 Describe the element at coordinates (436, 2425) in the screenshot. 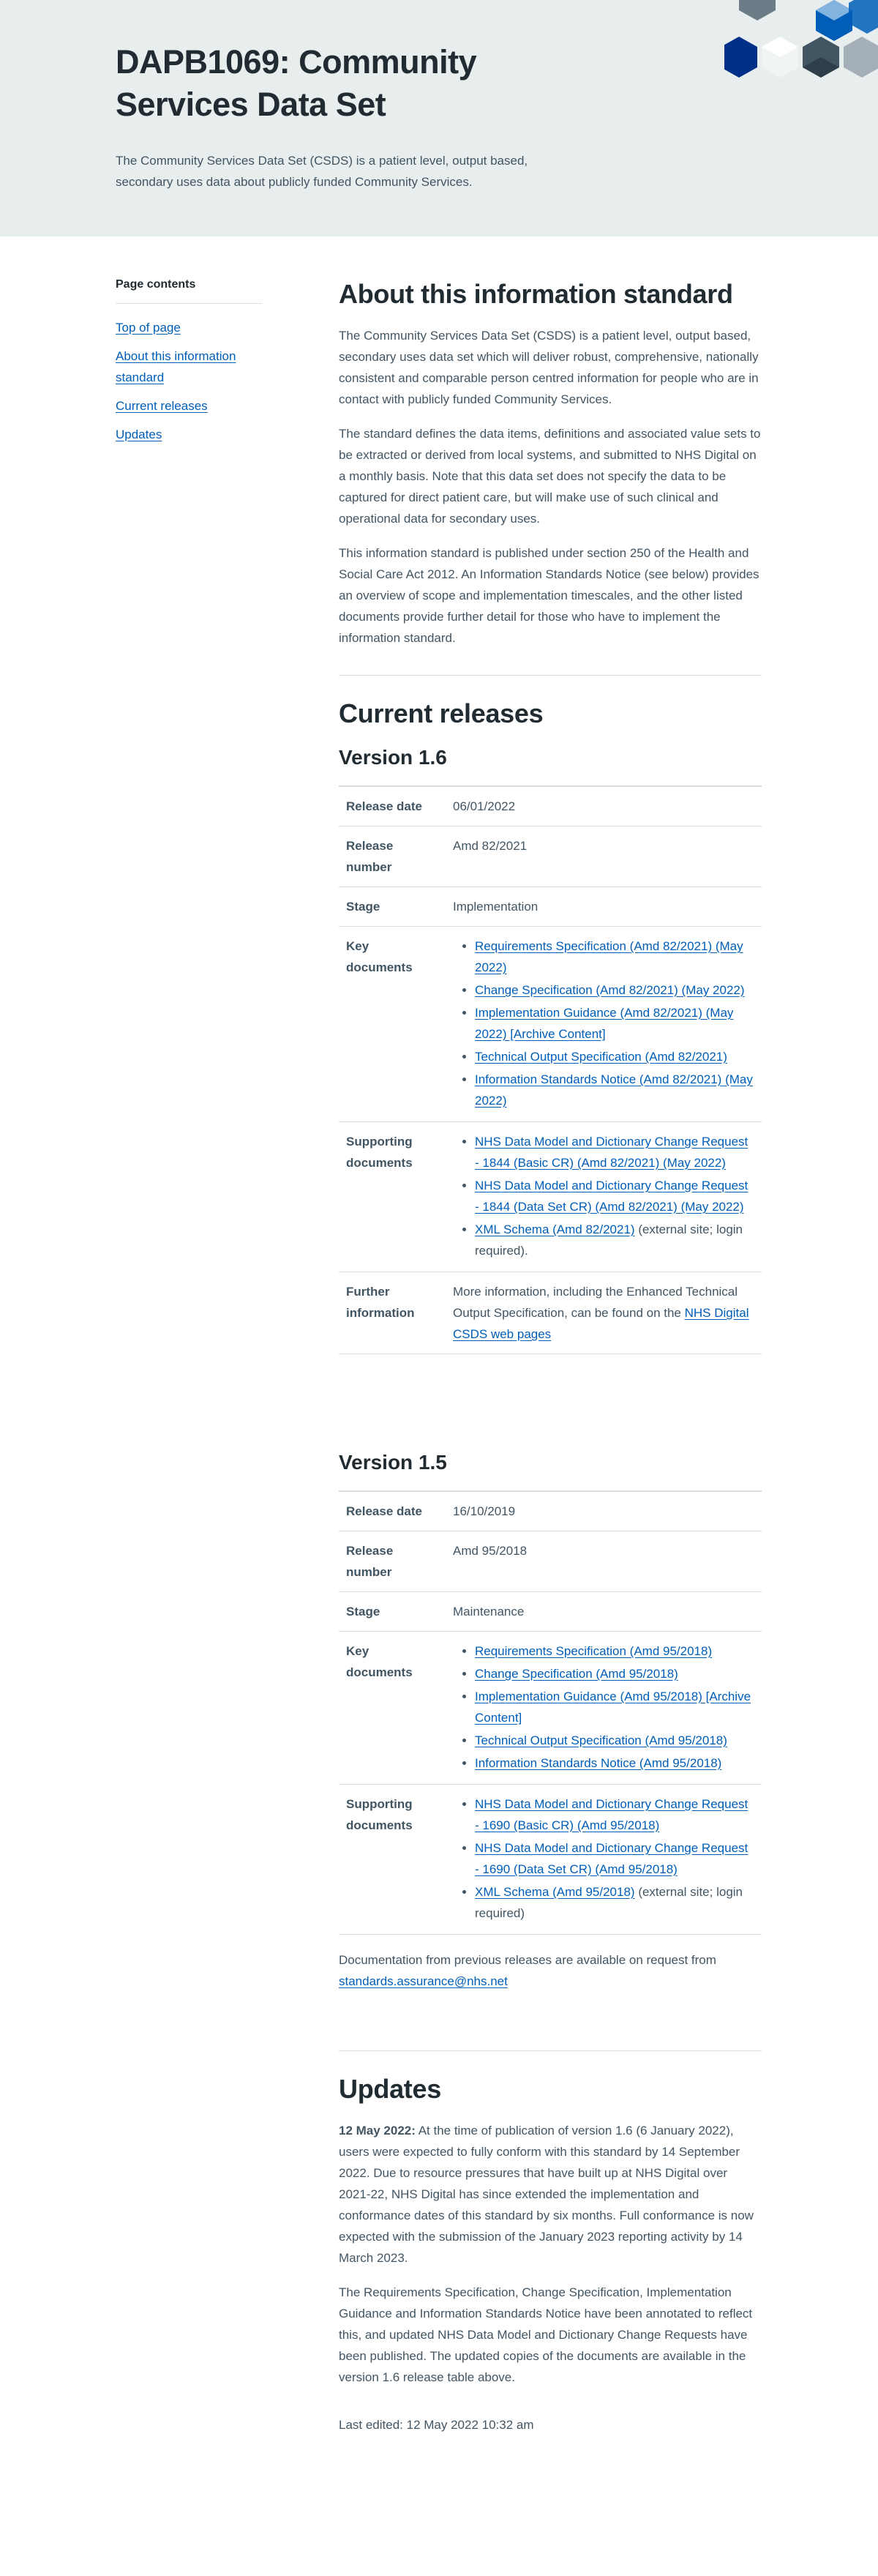

I see `last-edited: Last edited: 12 May 2022 10:32 am` at that location.